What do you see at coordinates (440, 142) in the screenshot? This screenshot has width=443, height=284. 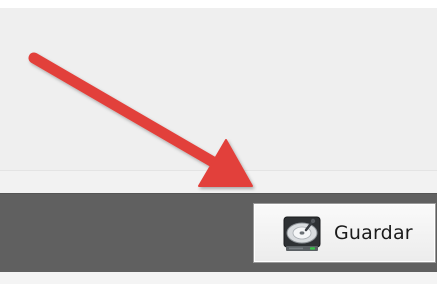 I see `window-edge` at bounding box center [440, 142].